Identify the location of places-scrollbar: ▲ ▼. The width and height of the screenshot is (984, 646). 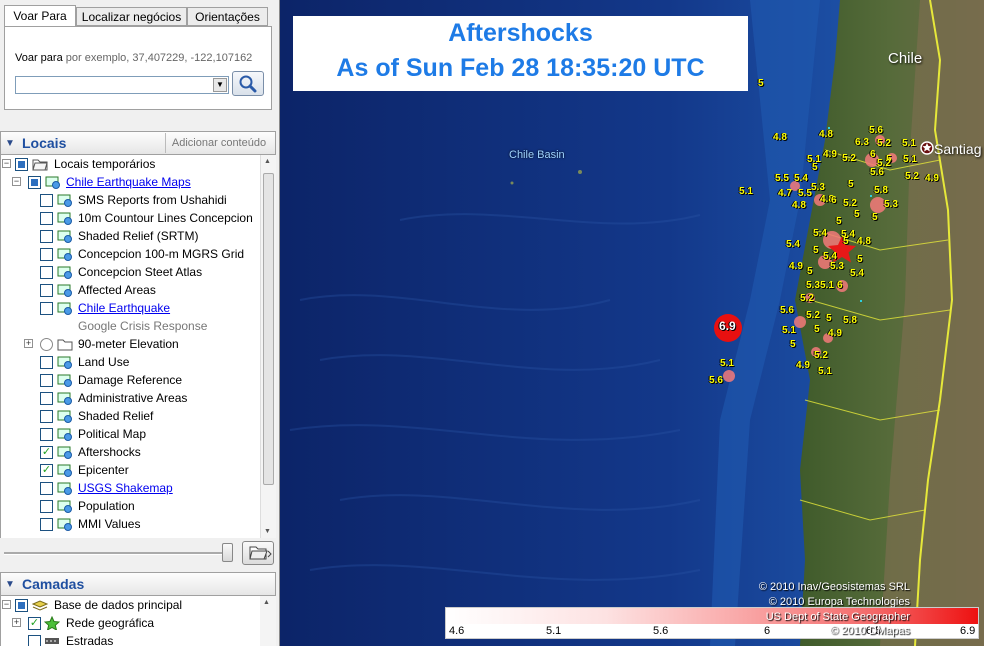
(268, 346).